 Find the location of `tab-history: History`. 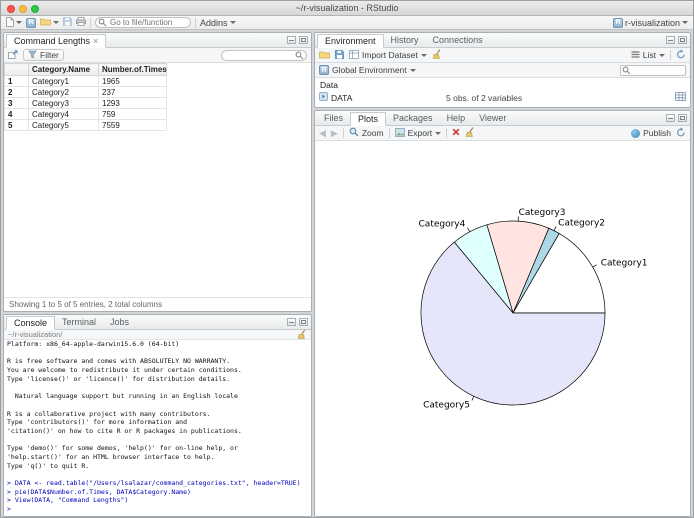

tab-history: History is located at coordinates (405, 40).